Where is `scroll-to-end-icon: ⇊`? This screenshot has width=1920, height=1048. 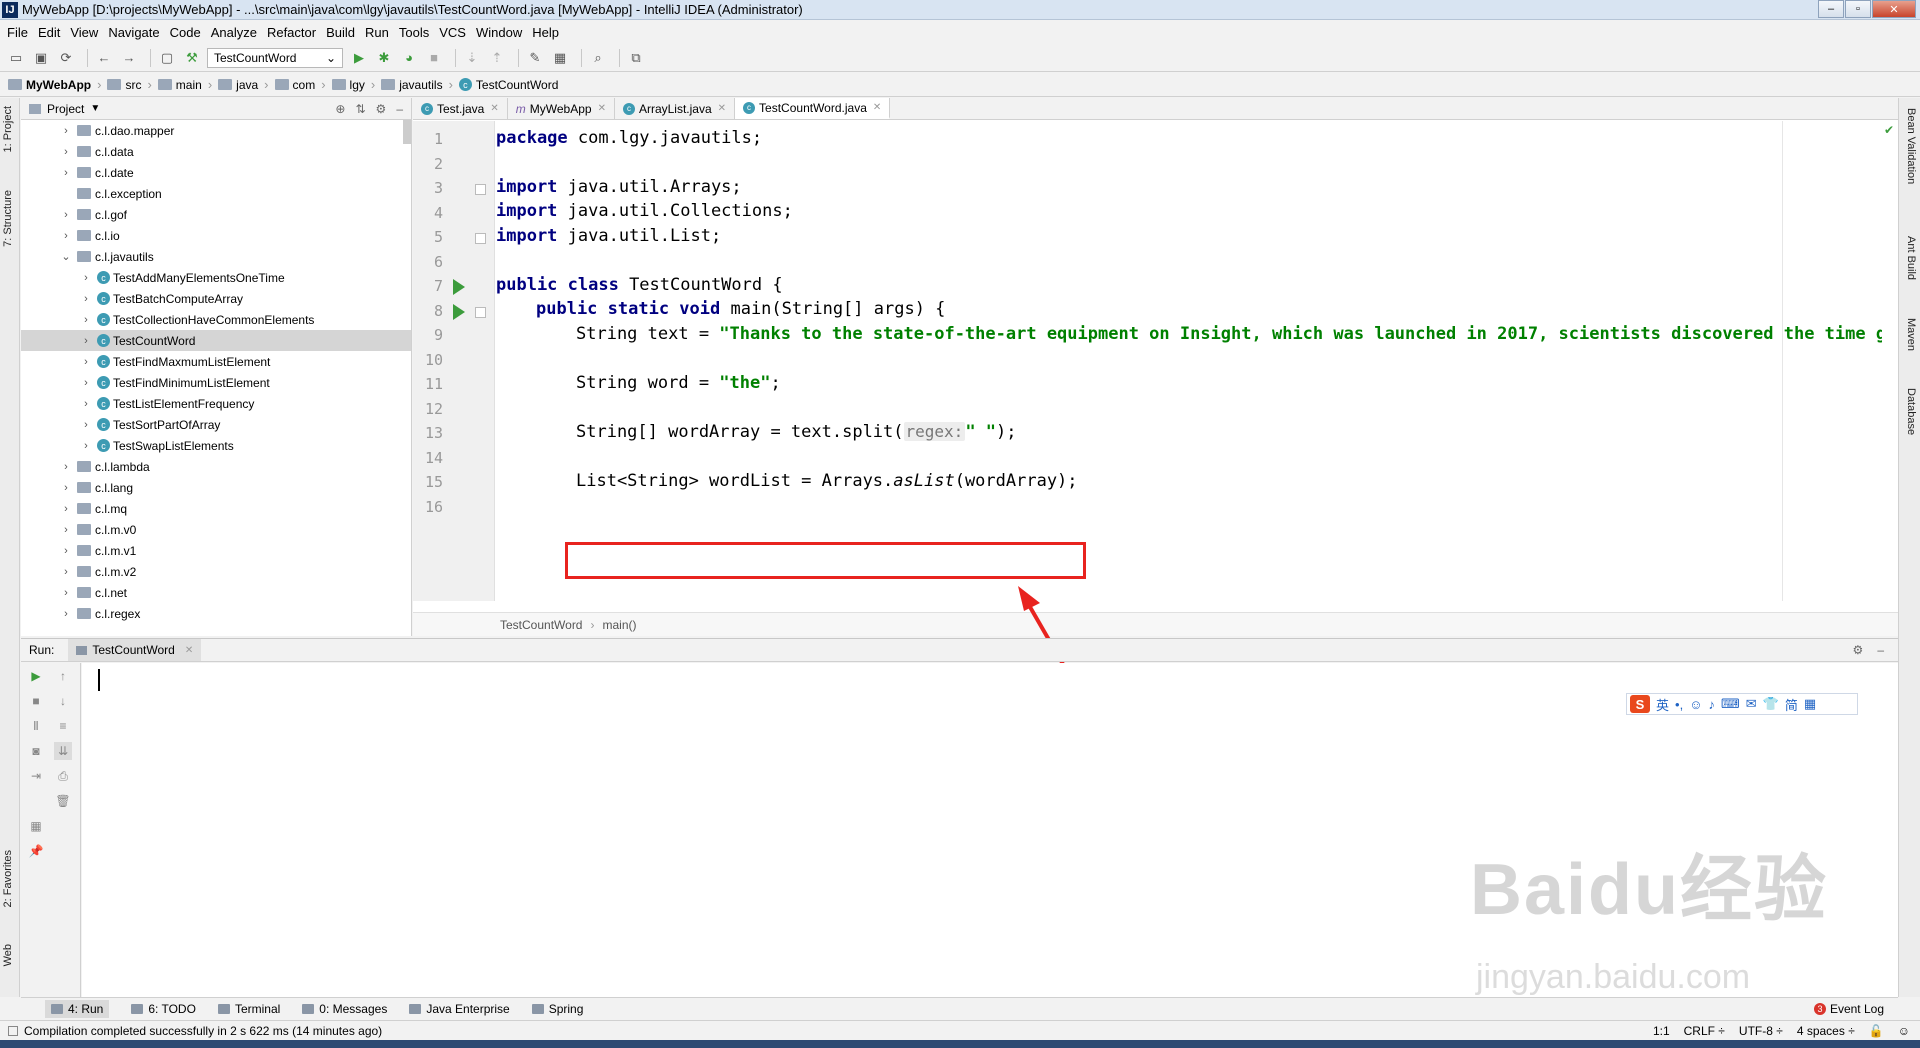
scroll-to-end-icon: ⇊ is located at coordinates (63, 751).